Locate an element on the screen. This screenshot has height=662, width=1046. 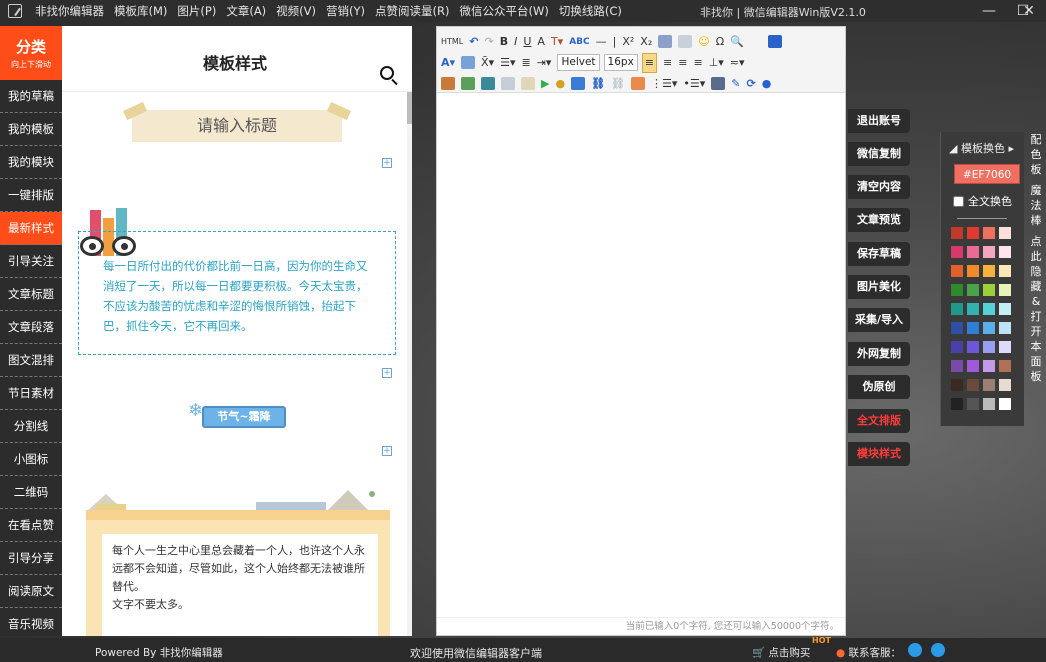
background-image-icon is located at coordinates (488, 83).